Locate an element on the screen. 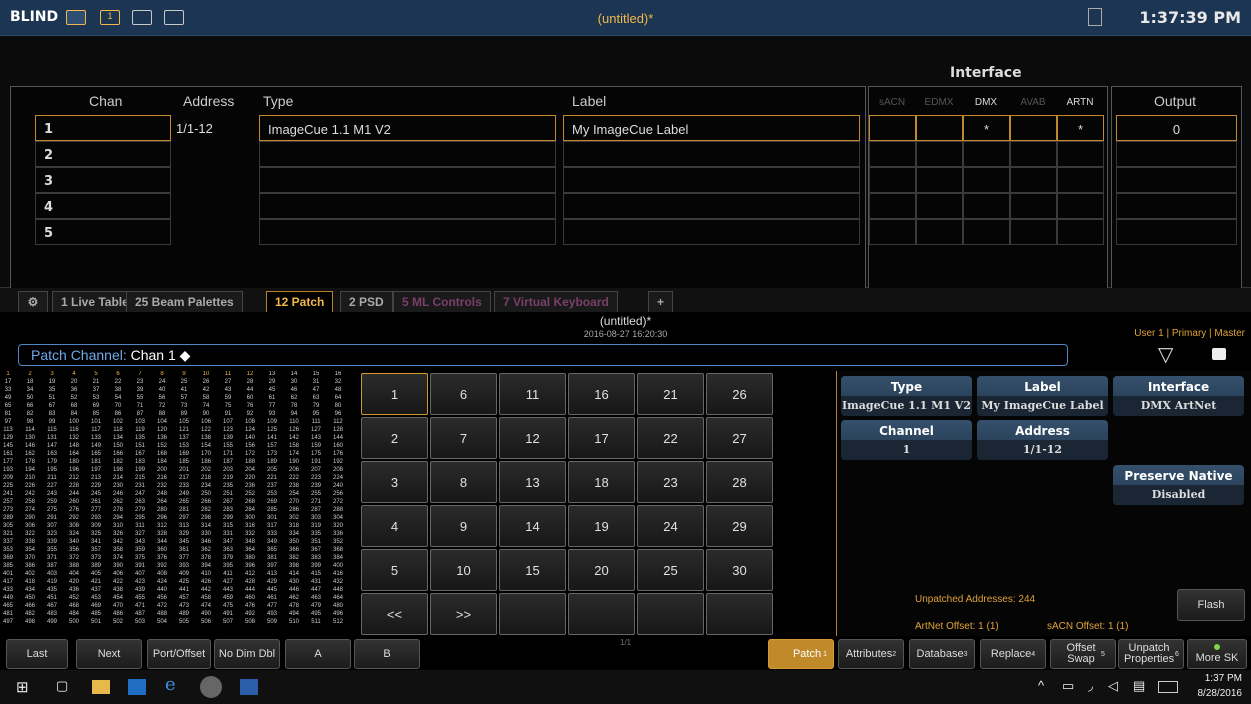 Image resolution: width=1251 pixels, height=704 pixels. channel-button: 2 is located at coordinates (394, 438).